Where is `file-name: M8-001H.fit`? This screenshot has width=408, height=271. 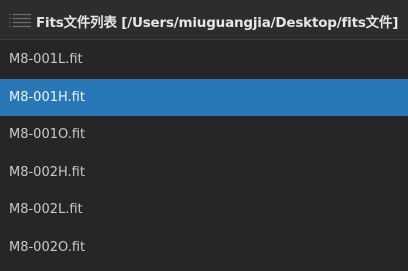
file-name: M8-001H.fit is located at coordinates (47, 97).